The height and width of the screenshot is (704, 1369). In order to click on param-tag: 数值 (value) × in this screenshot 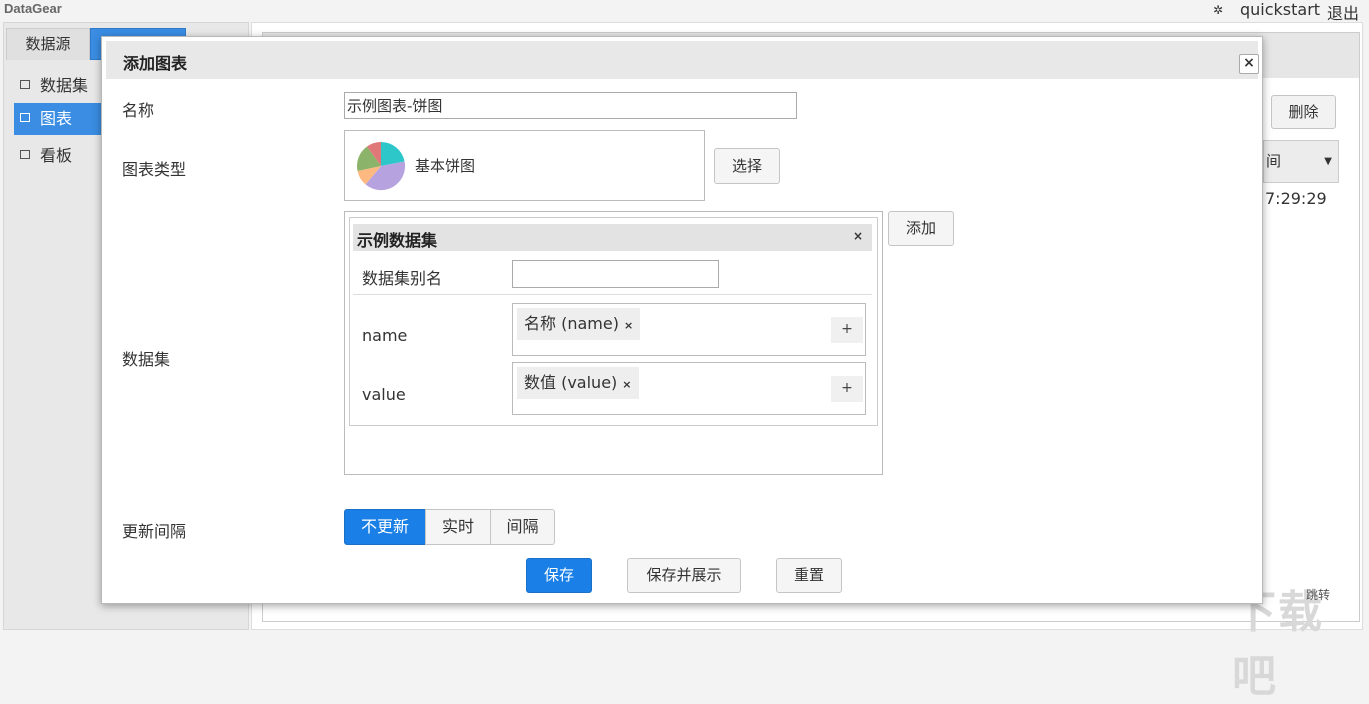, I will do `click(578, 383)`.